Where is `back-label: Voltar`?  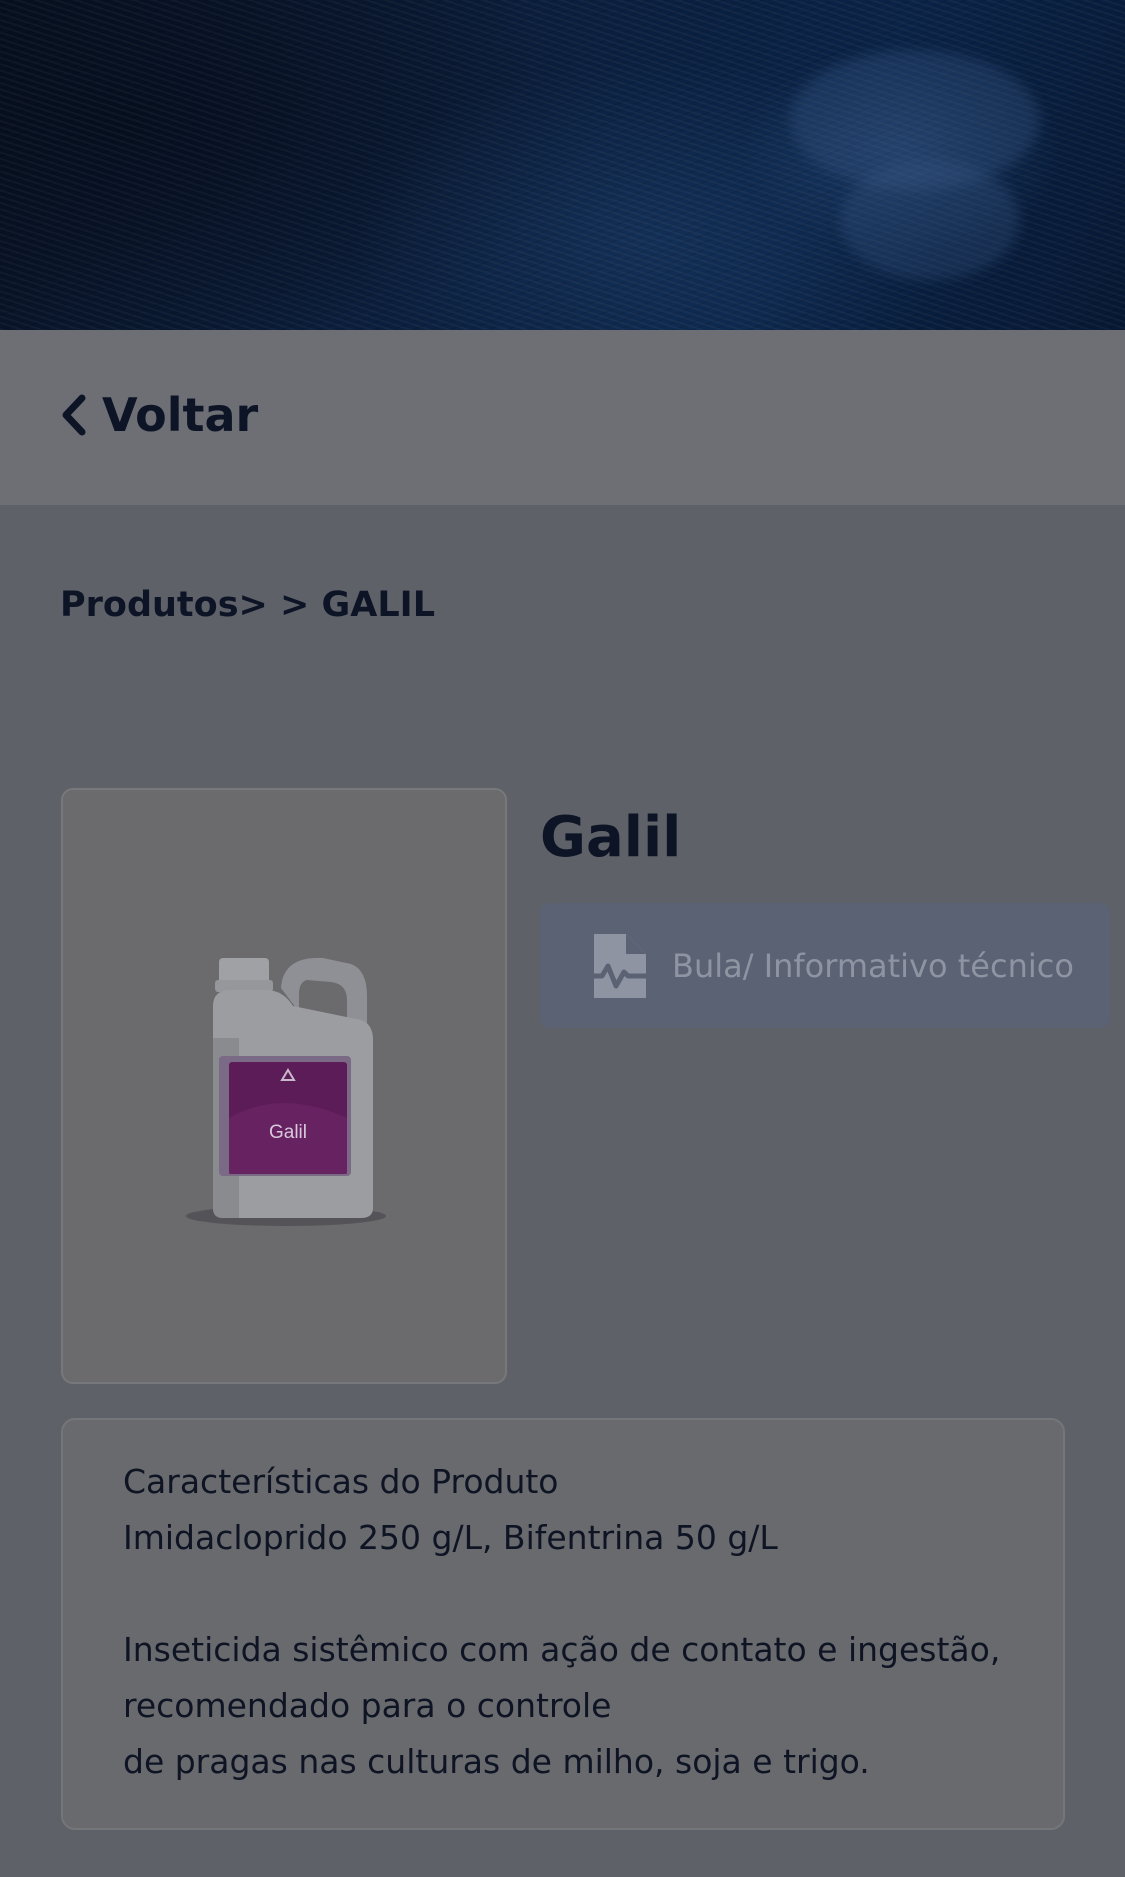
back-label: Voltar is located at coordinates (180, 415).